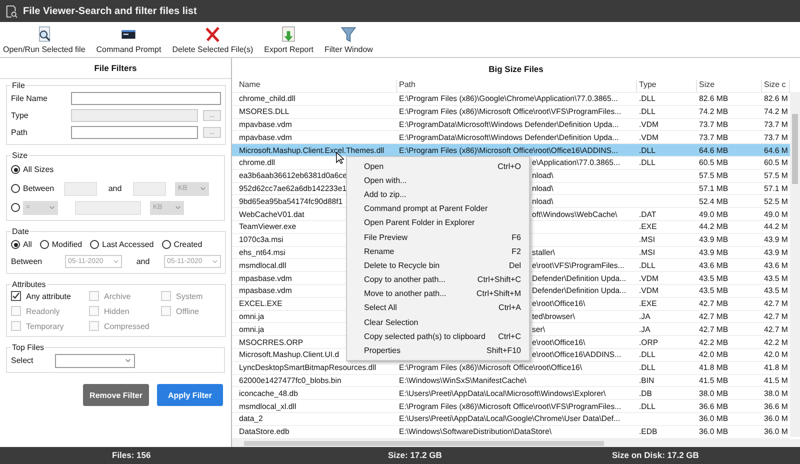  What do you see at coordinates (20, 231) in the screenshot?
I see `group-label: Date` at bounding box center [20, 231].